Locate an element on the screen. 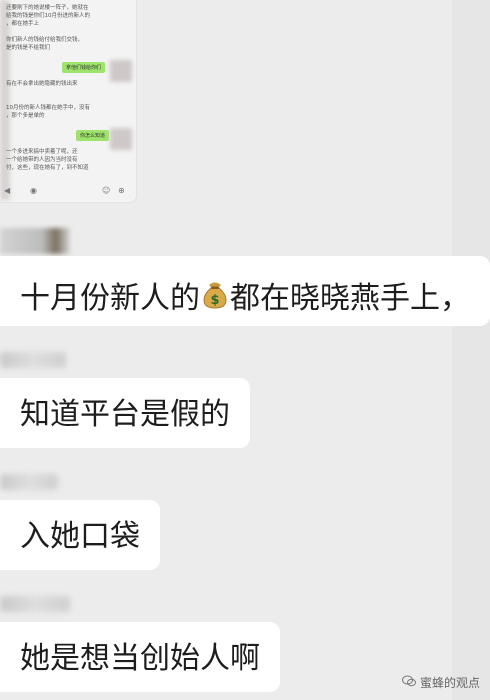  plus-icon: ⊕ is located at coordinates (121, 190).